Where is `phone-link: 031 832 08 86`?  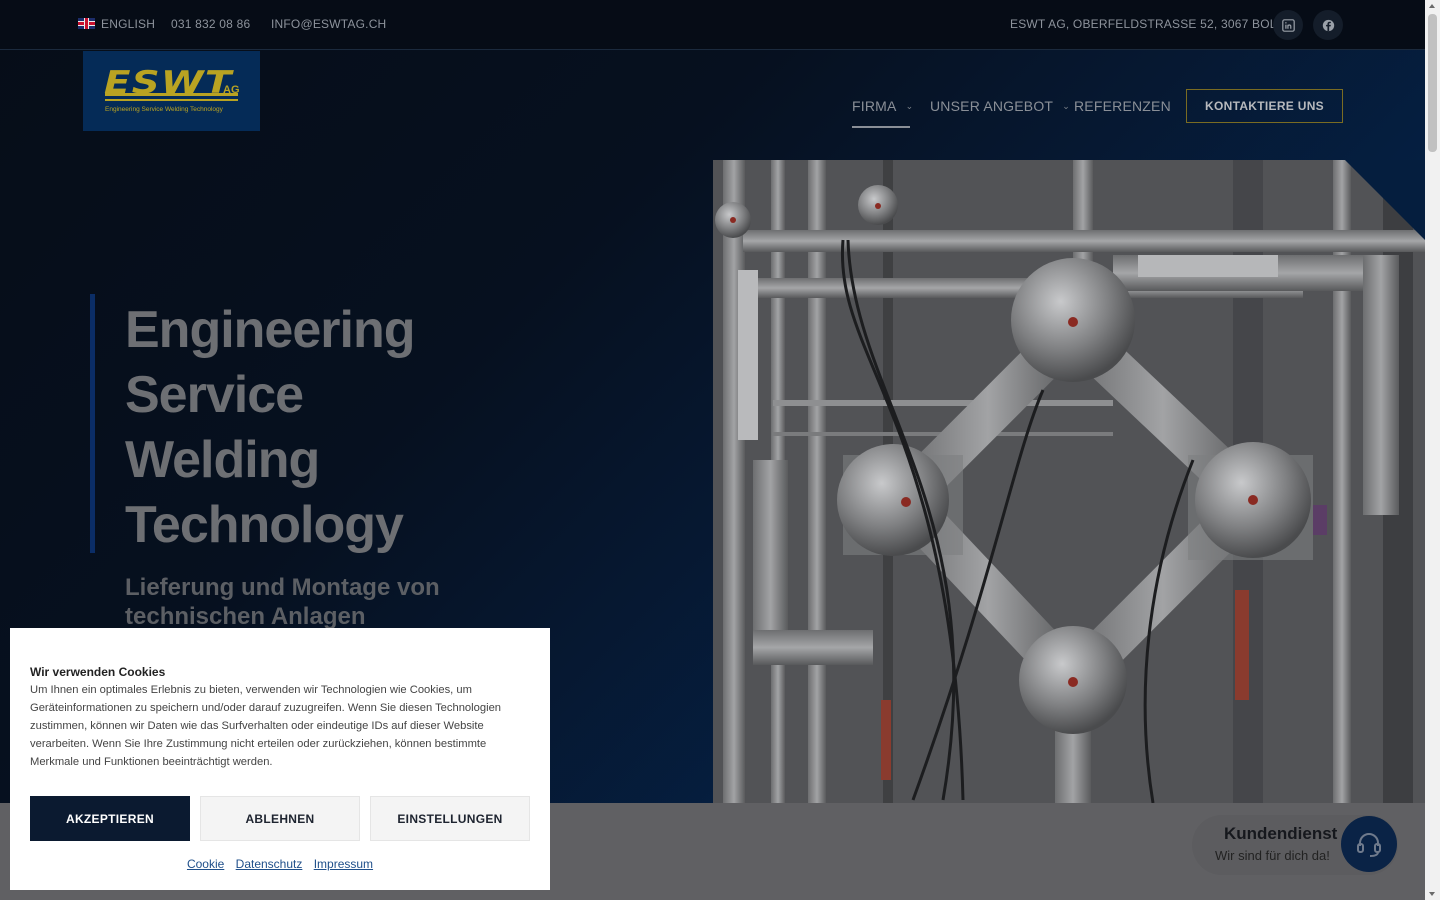 phone-link: 031 832 08 86 is located at coordinates (210, 24).